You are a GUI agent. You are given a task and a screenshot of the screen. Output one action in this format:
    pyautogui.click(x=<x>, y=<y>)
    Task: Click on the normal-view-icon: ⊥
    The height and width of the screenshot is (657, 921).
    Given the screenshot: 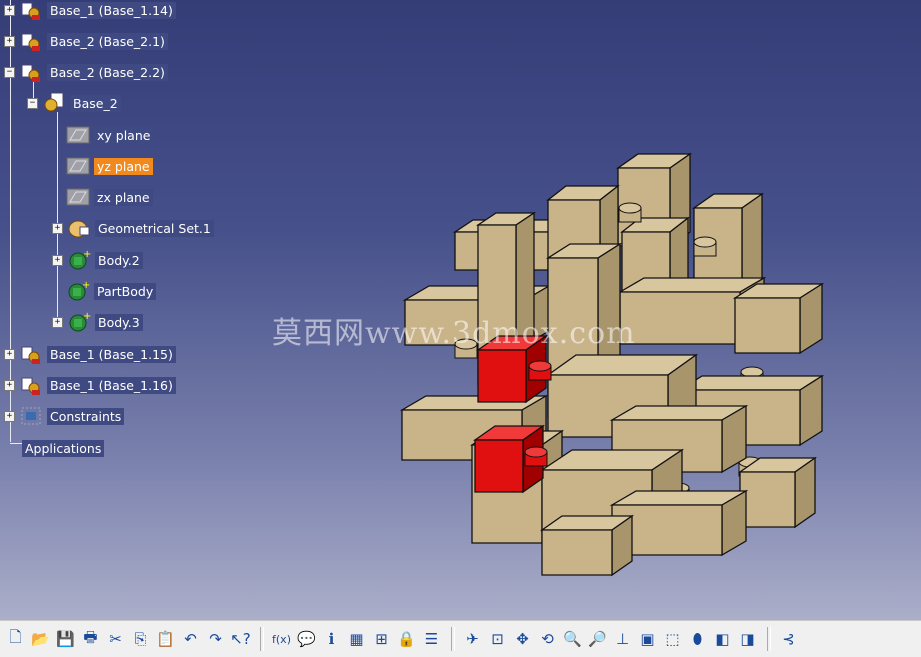 What is the action you would take?
    pyautogui.click(x=622, y=639)
    